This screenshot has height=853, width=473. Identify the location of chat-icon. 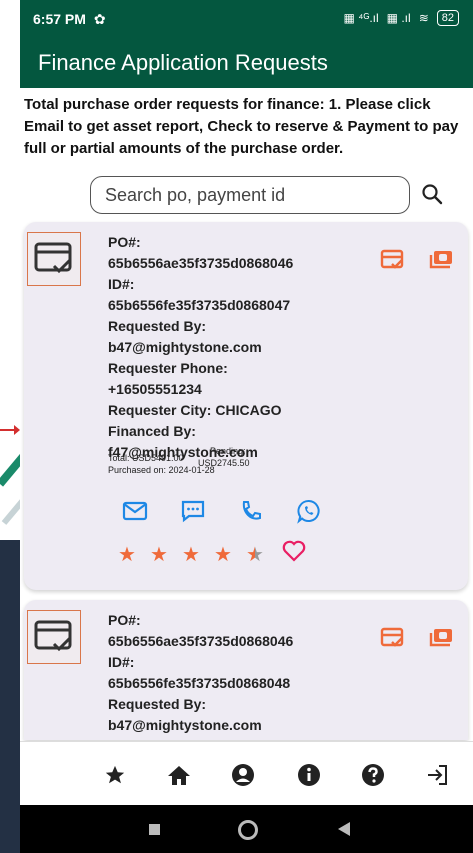
(193, 511).